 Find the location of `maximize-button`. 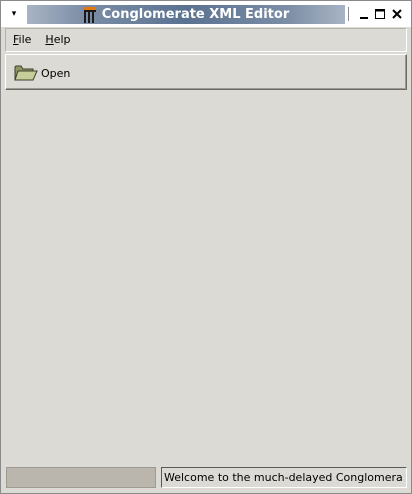

maximize-button is located at coordinates (380, 14).